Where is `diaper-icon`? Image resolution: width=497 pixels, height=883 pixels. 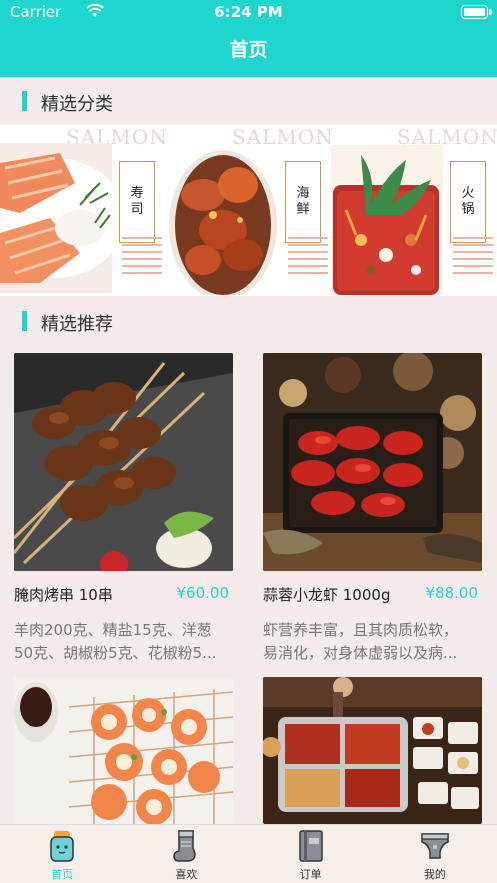
diaper-icon is located at coordinates (435, 846).